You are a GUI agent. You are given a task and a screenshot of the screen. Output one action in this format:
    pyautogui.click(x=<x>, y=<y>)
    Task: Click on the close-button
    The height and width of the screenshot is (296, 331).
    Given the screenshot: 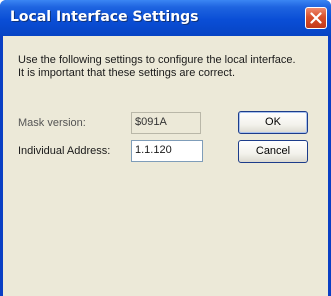 What is the action you would take?
    pyautogui.click(x=316, y=18)
    